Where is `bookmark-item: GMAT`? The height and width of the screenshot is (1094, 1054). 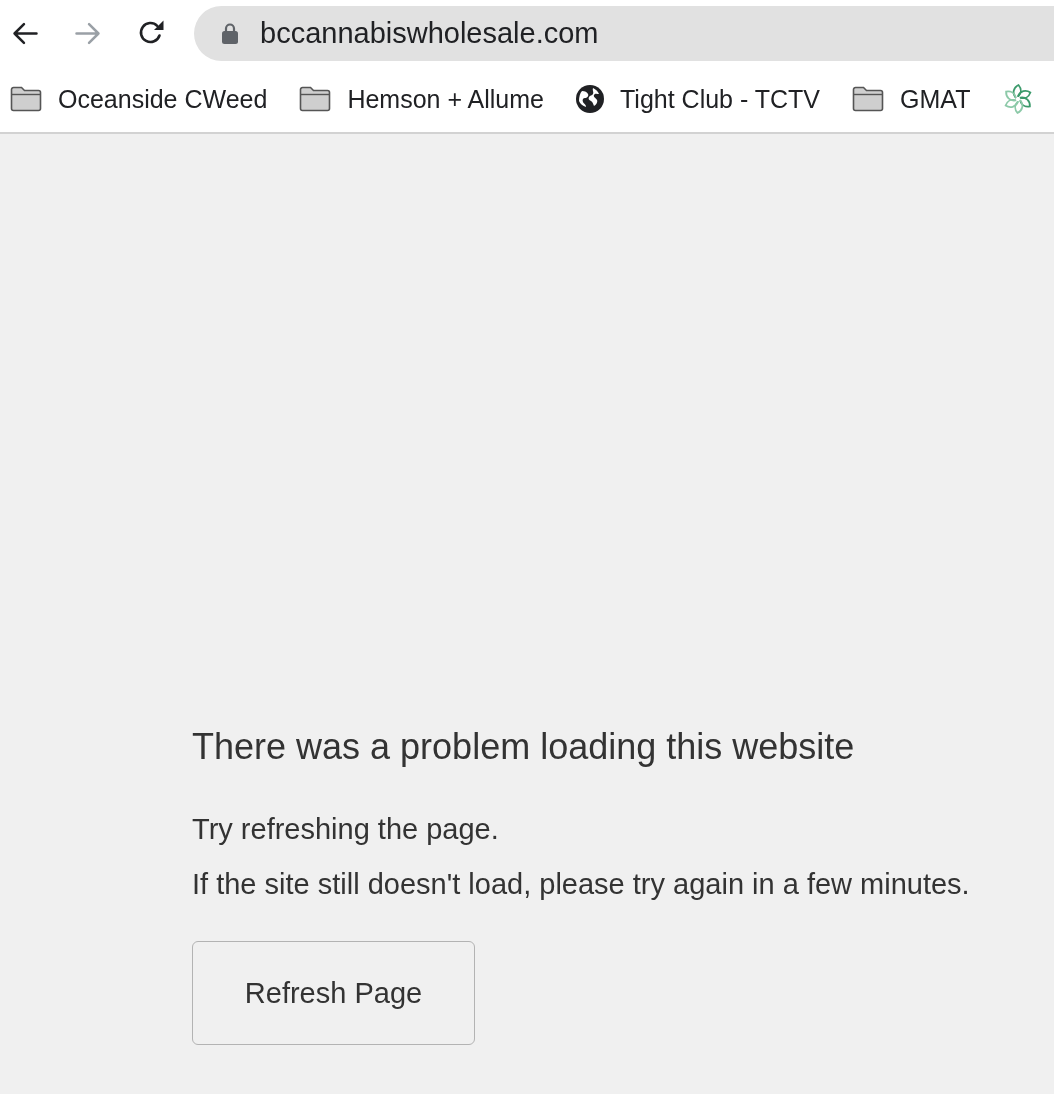 bookmark-item: GMAT is located at coordinates (911, 99).